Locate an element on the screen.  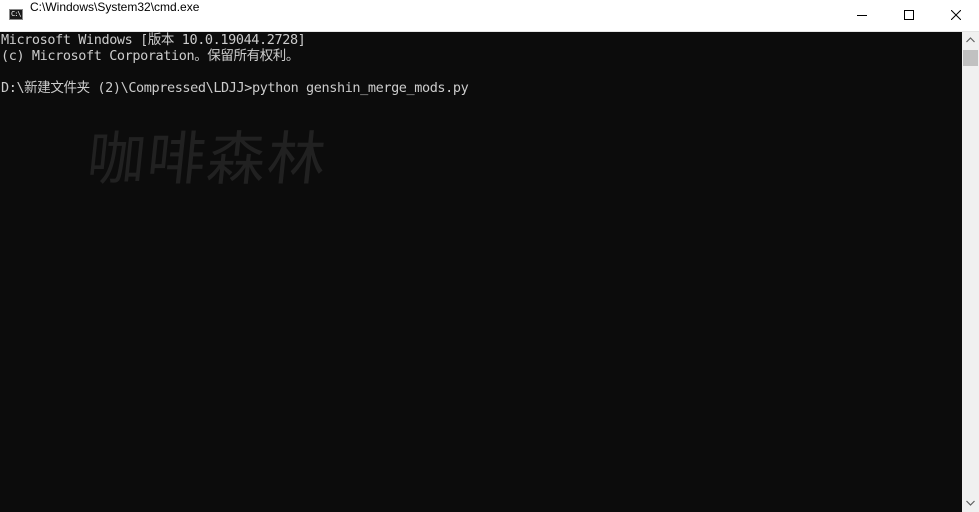
close-icon is located at coordinates (956, 15).